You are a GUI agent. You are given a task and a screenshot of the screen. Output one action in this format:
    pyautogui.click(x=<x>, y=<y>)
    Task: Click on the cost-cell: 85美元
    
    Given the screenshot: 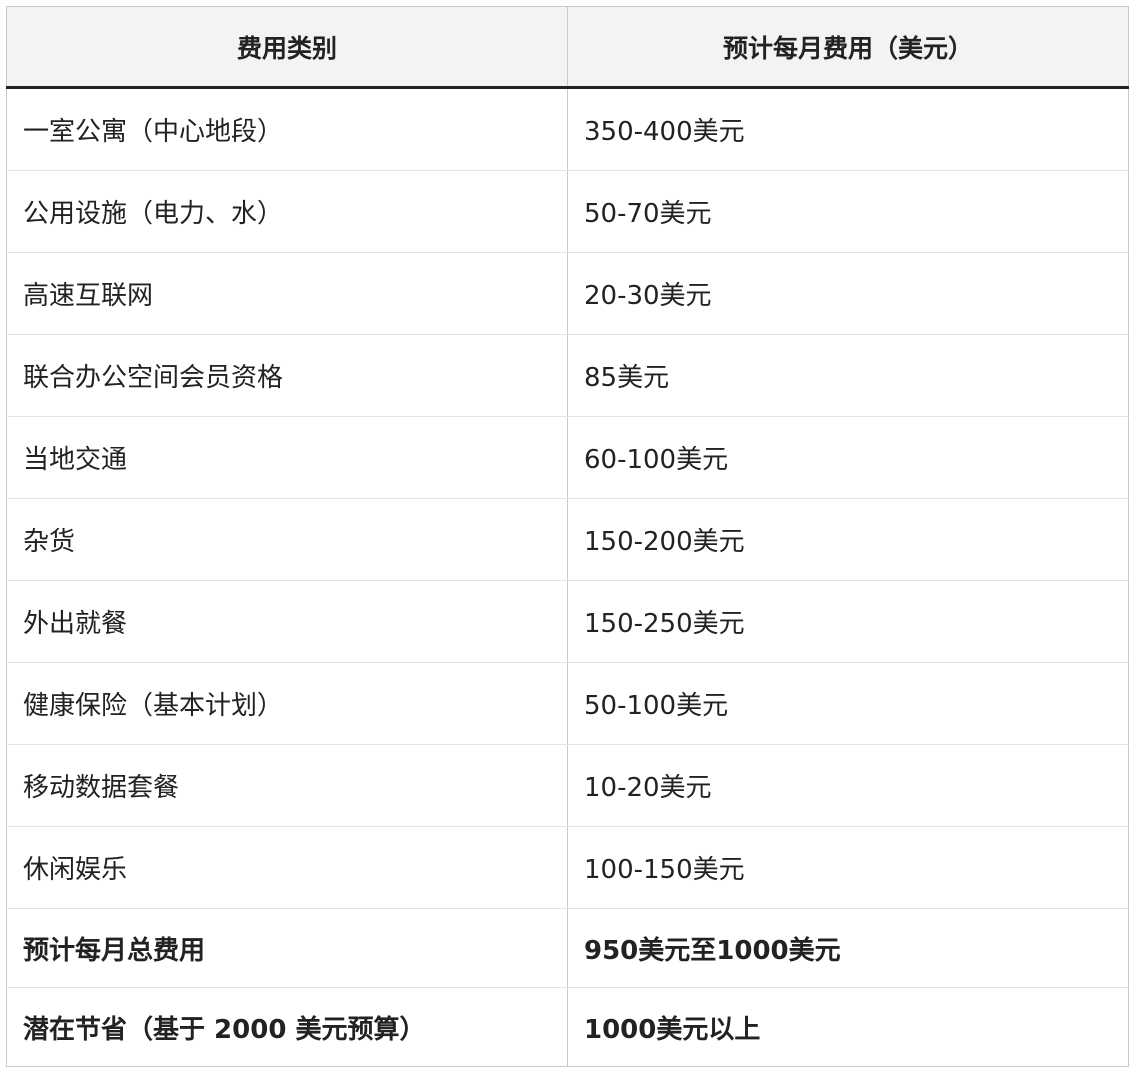 What is the action you would take?
    pyautogui.click(x=848, y=375)
    